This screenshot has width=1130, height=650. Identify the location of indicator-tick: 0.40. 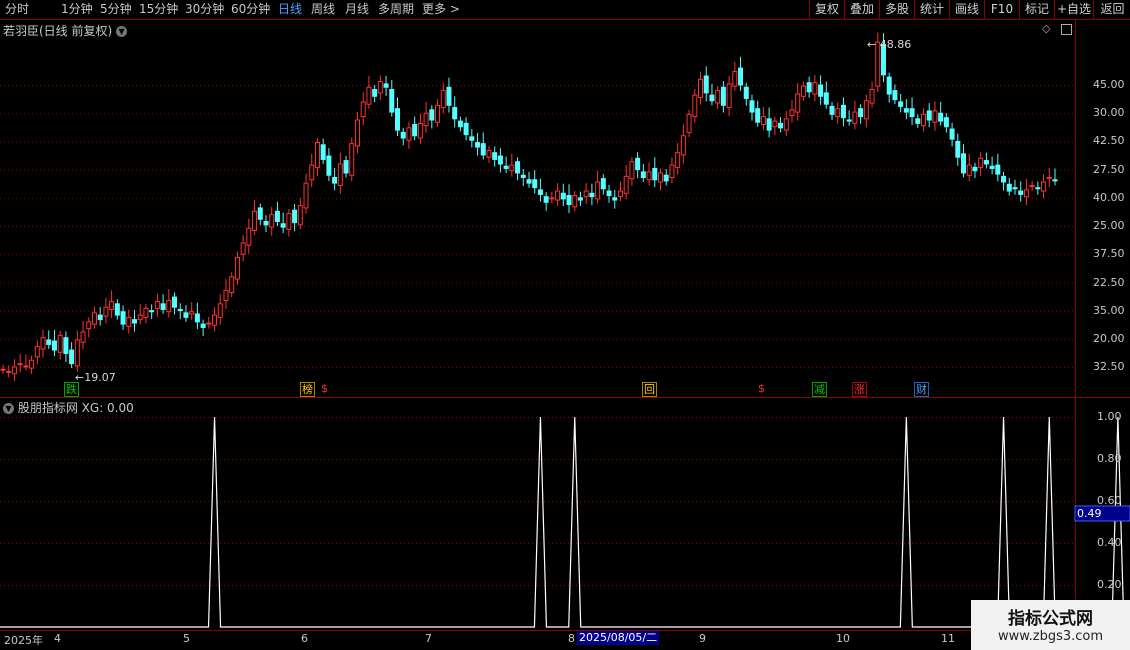
(1109, 542).